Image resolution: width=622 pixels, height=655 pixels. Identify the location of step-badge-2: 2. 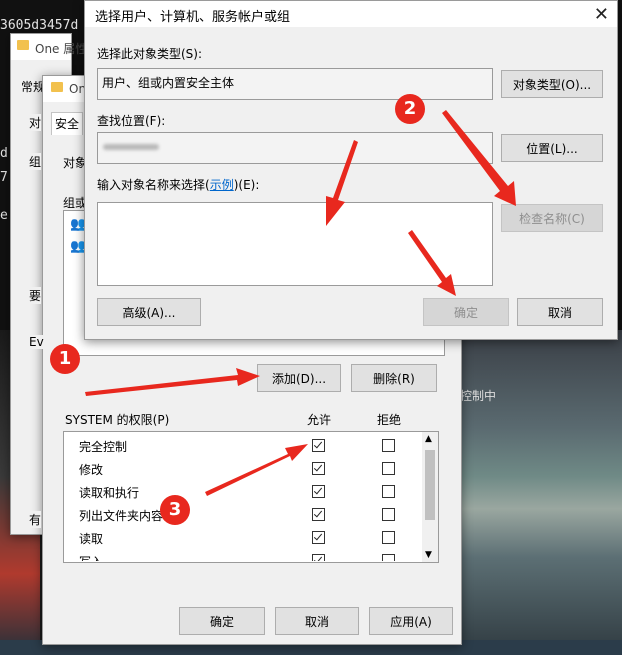
(410, 109).